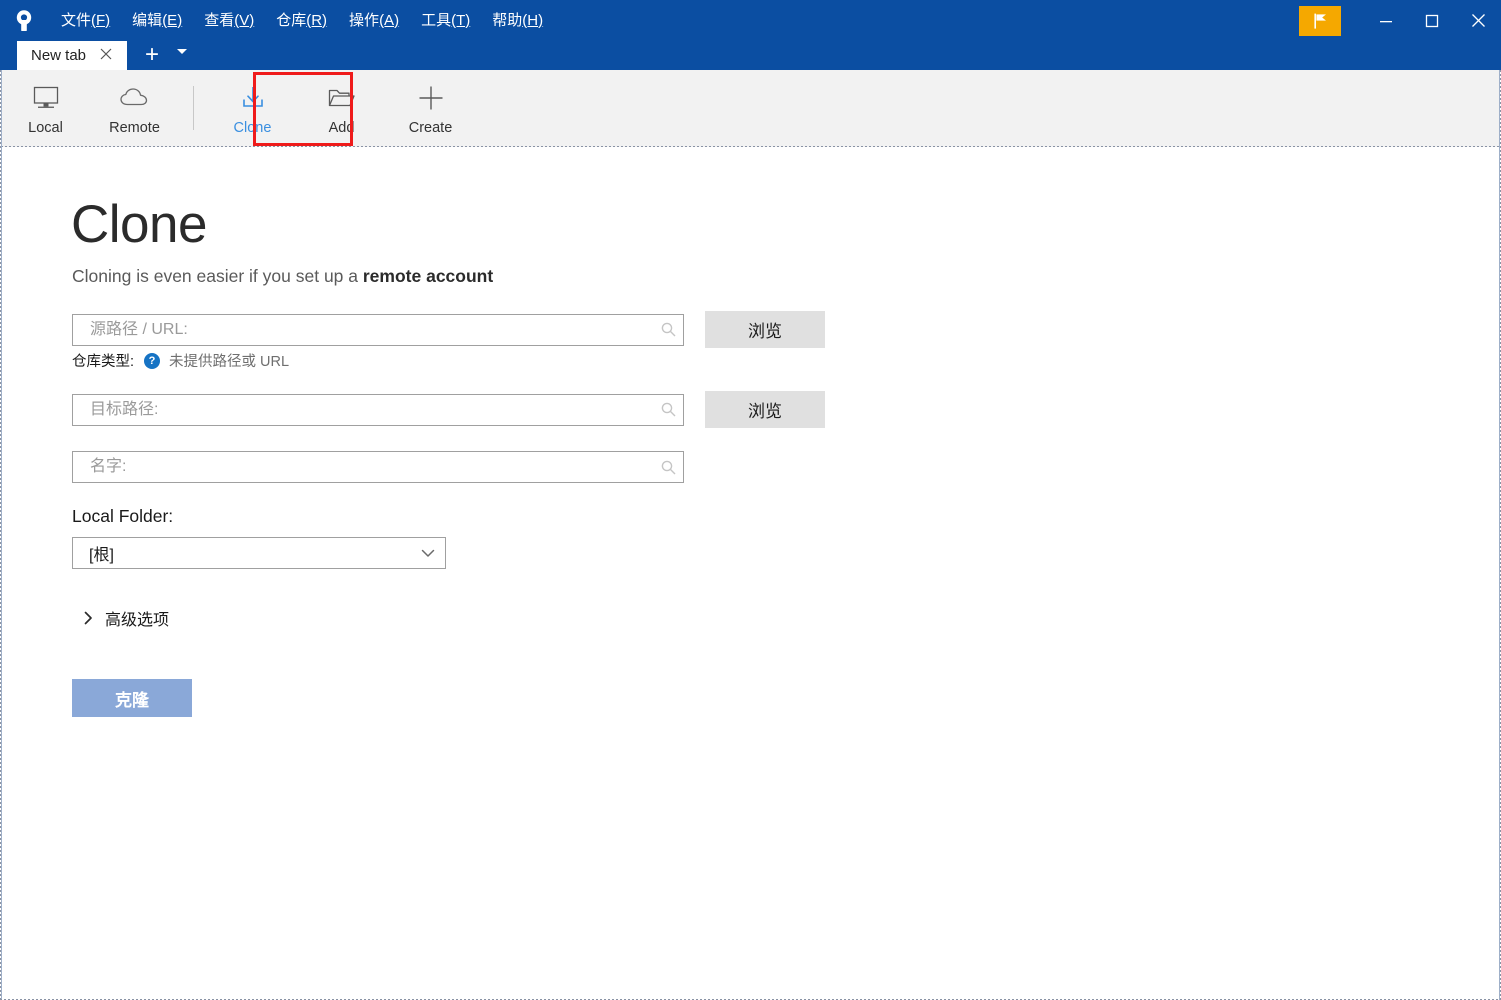 This screenshot has width=1501, height=1000. Describe the element at coordinates (363, 409) in the screenshot. I see `destination-path-input` at that location.